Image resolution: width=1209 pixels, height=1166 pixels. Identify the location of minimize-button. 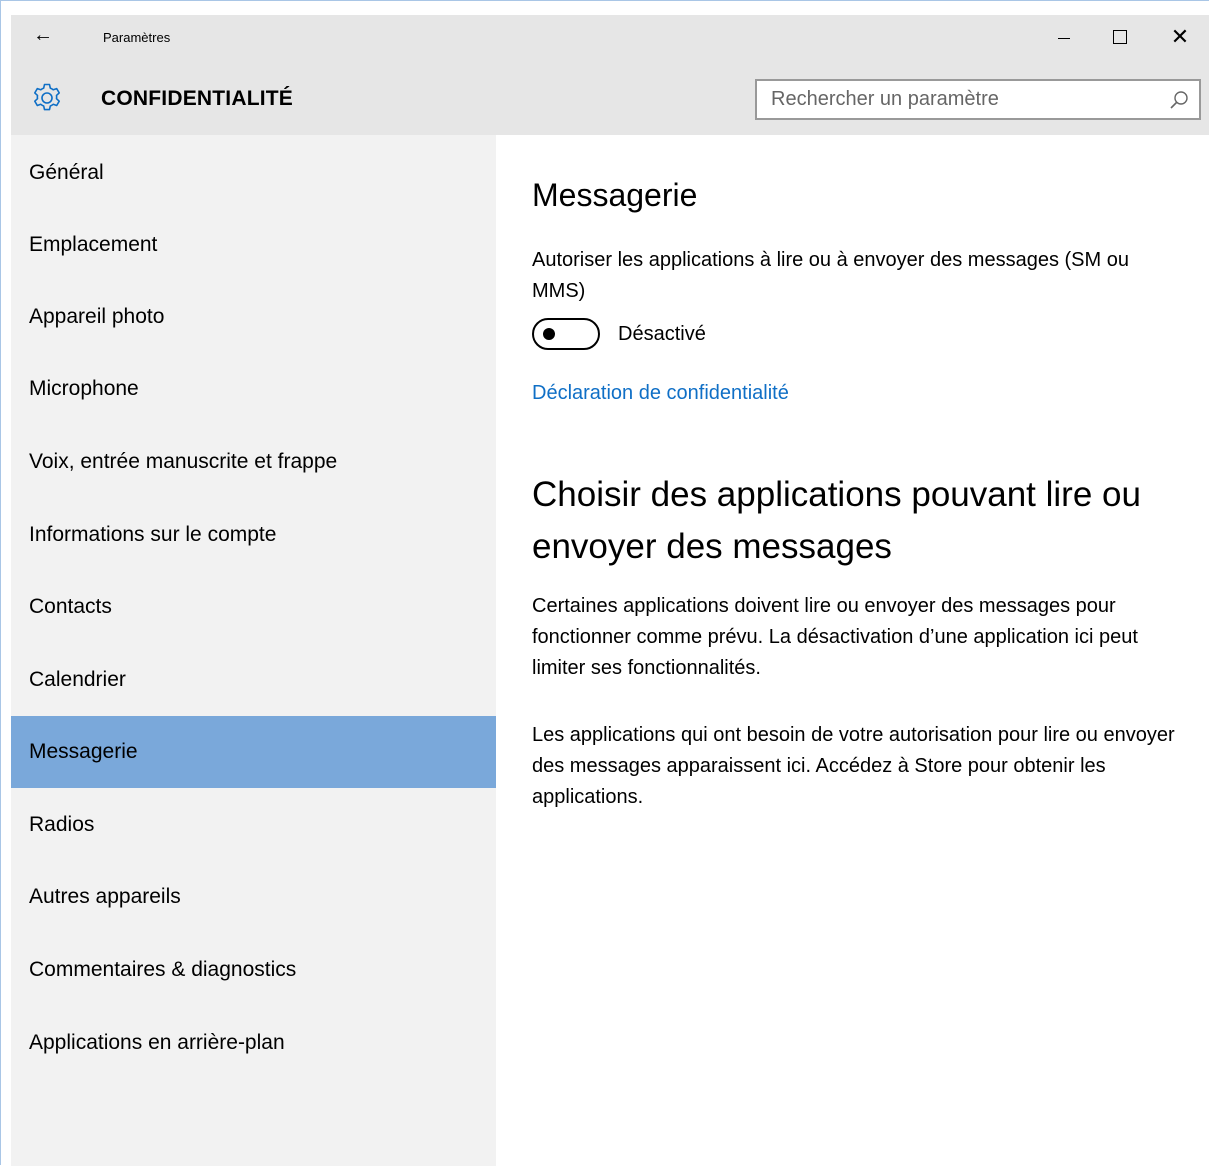
(1064, 37).